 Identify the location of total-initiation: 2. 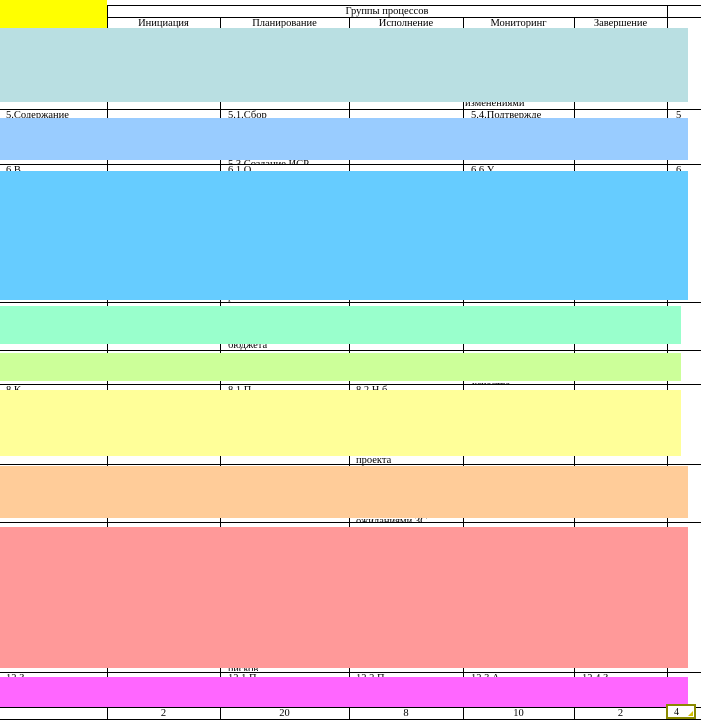
(163, 713).